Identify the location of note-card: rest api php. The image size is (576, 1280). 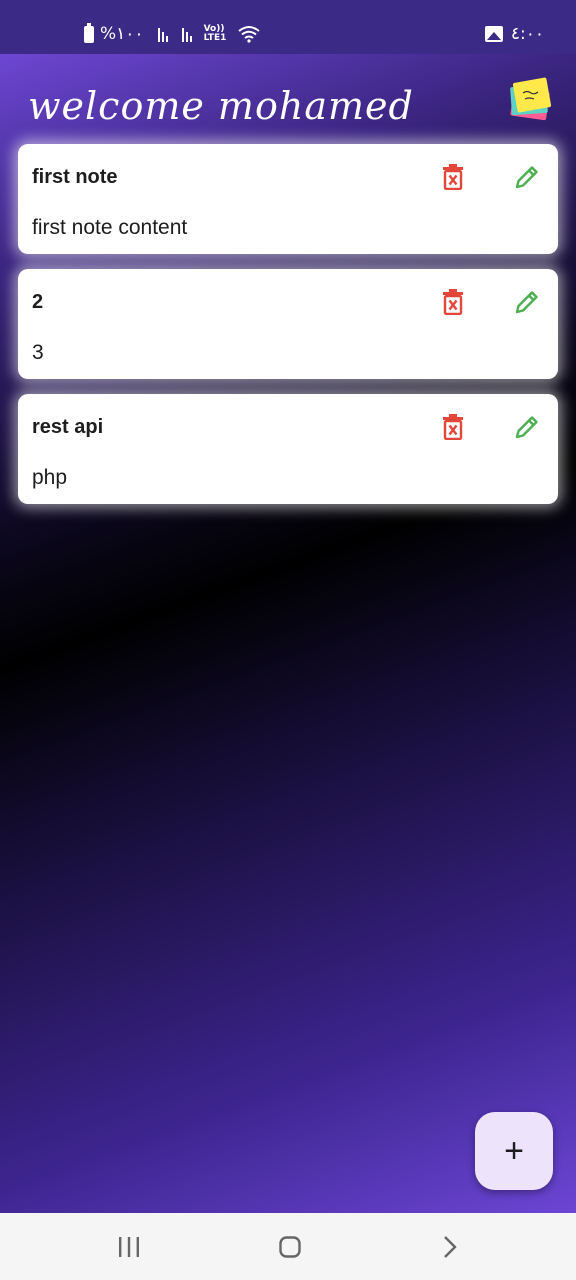
(288, 449).